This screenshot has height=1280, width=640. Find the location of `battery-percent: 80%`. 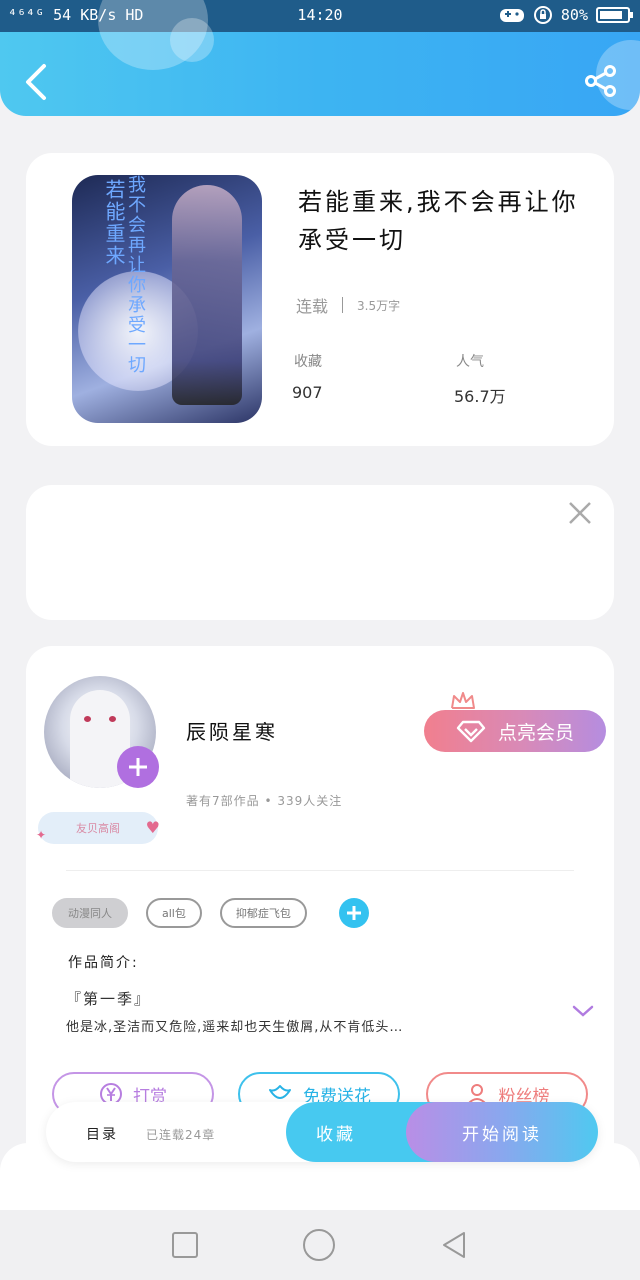

battery-percent: 80% is located at coordinates (574, 15).